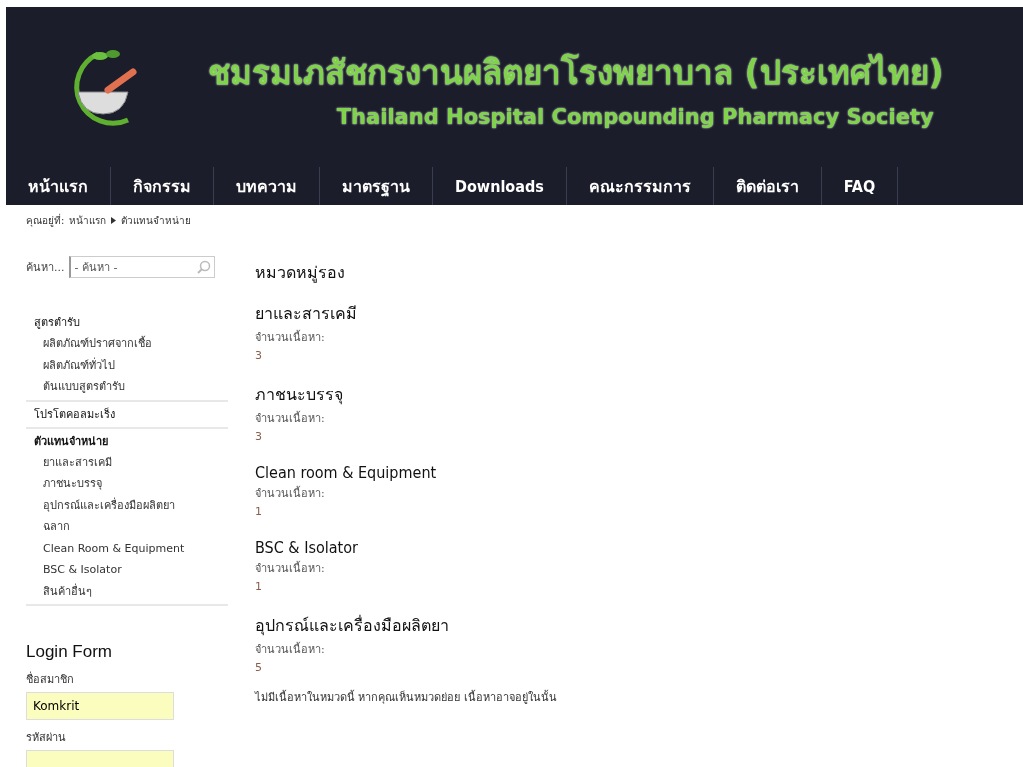 This screenshot has height=767, width=1023. What do you see at coordinates (45, 220) in the screenshot?
I see `breadcrumb-prefix: คุณอยู่ที่:` at bounding box center [45, 220].